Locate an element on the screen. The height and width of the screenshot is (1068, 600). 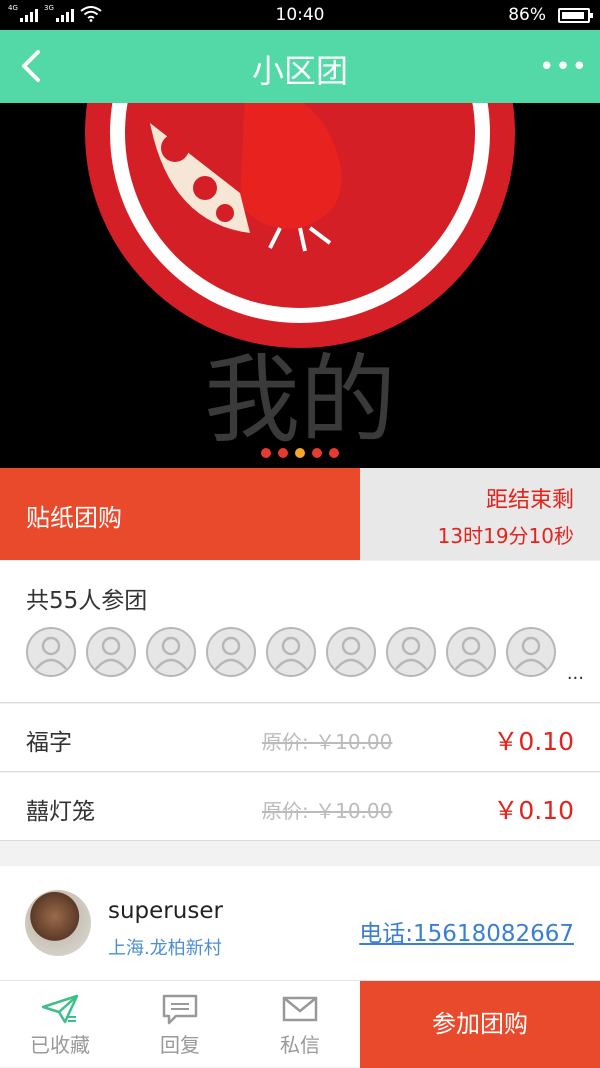
countdown-timer: 13时19分10秒 is located at coordinates (505, 536).